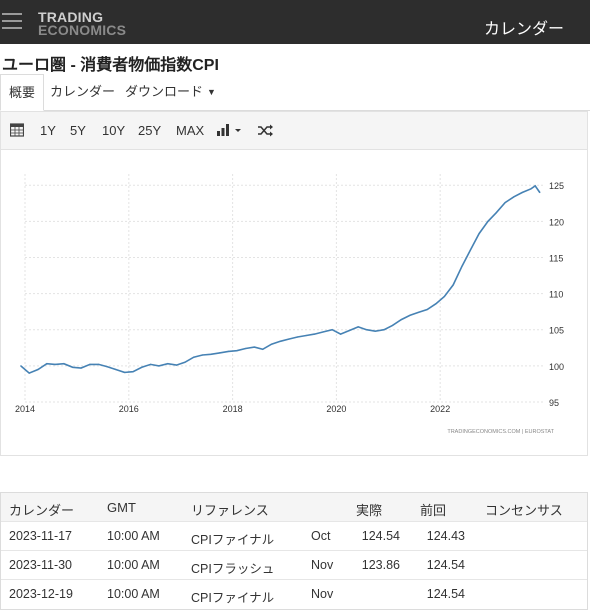 The image size is (590, 611). Describe the element at coordinates (48, 130) in the screenshot. I see `range-1y-button: 1Y` at that location.